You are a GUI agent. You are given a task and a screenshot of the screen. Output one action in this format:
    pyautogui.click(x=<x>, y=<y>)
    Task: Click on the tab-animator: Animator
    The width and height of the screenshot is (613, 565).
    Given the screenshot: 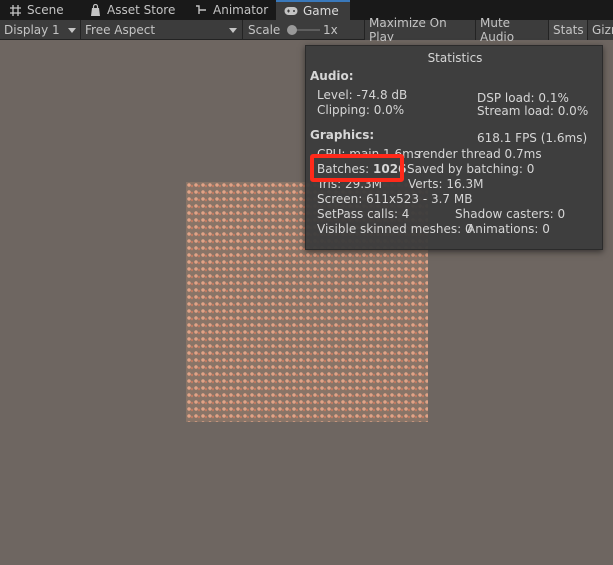 What is the action you would take?
    pyautogui.click(x=230, y=10)
    